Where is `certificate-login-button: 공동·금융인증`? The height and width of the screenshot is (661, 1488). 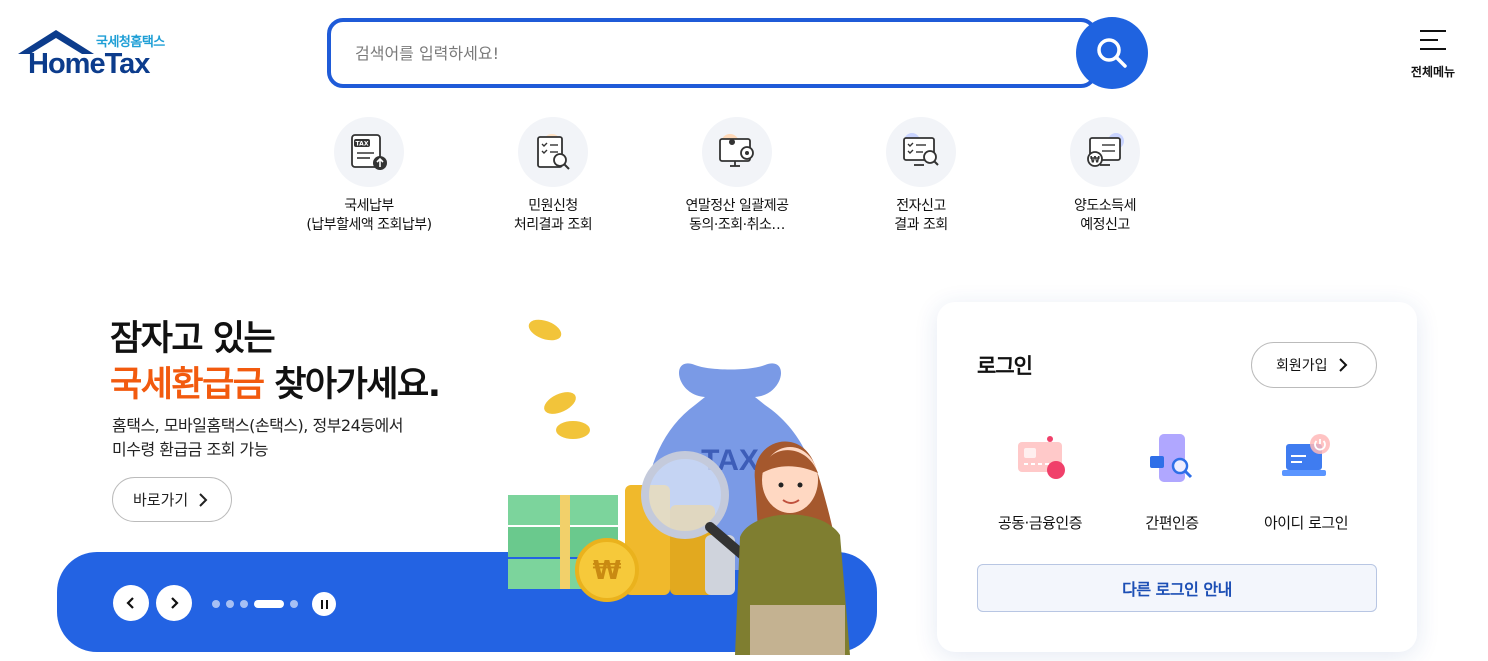 certificate-login-button: 공동·금융인증 is located at coordinates (1040, 481).